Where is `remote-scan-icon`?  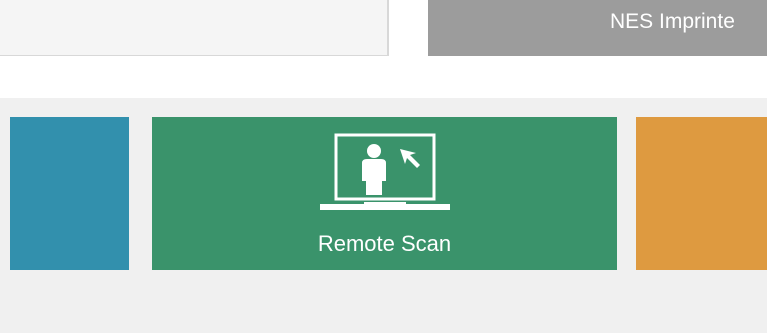 remote-scan-icon is located at coordinates (385, 171).